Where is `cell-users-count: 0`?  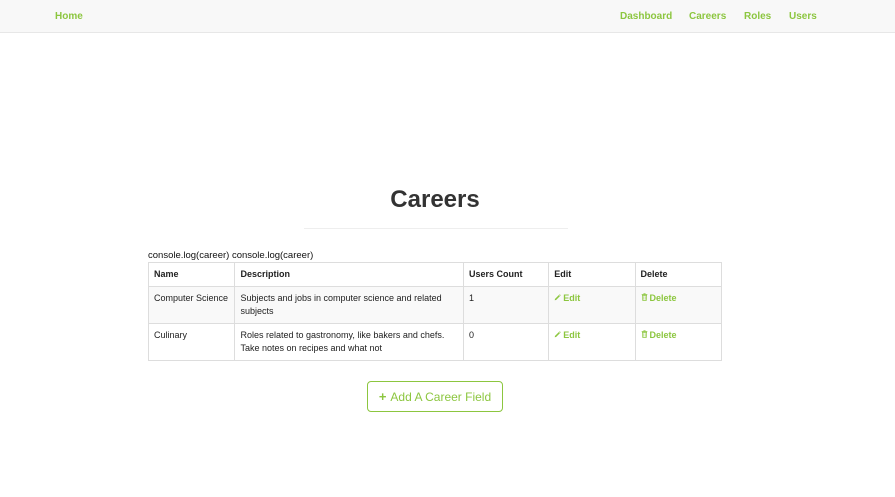
cell-users-count: 0 is located at coordinates (506, 342).